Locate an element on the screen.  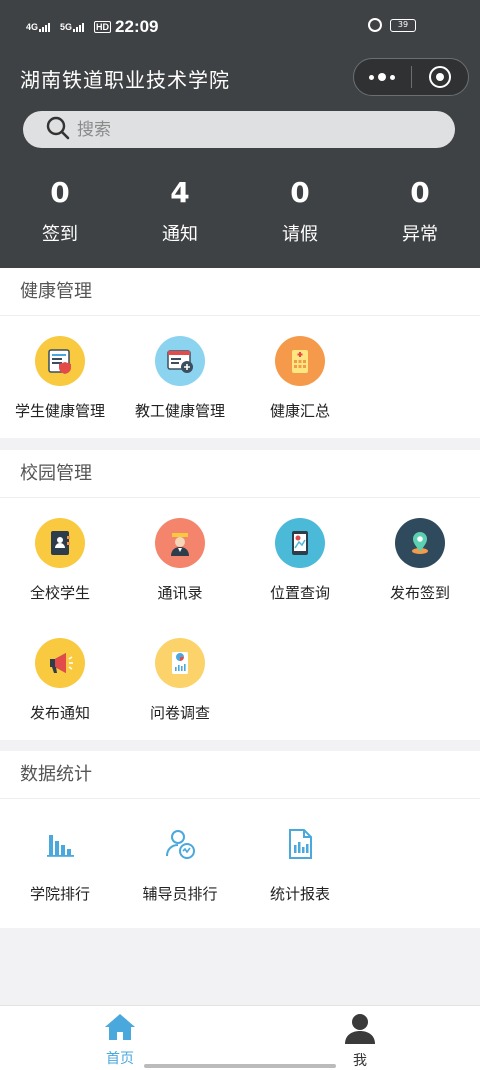
tab-home: 首页 is located at coordinates (120, 1038).